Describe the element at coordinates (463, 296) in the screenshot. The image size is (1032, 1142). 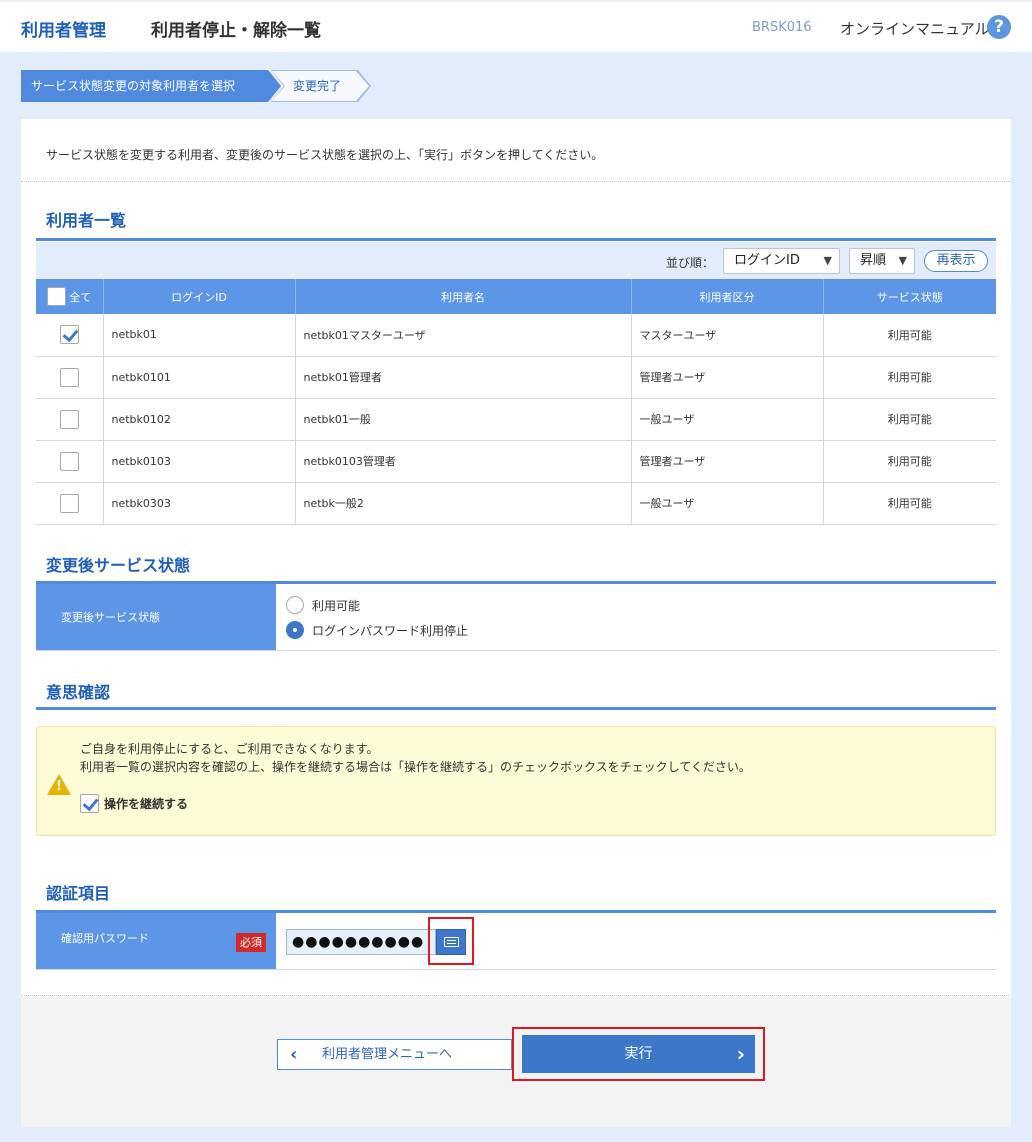
I see `column-header-user-name: 利用者名` at that location.